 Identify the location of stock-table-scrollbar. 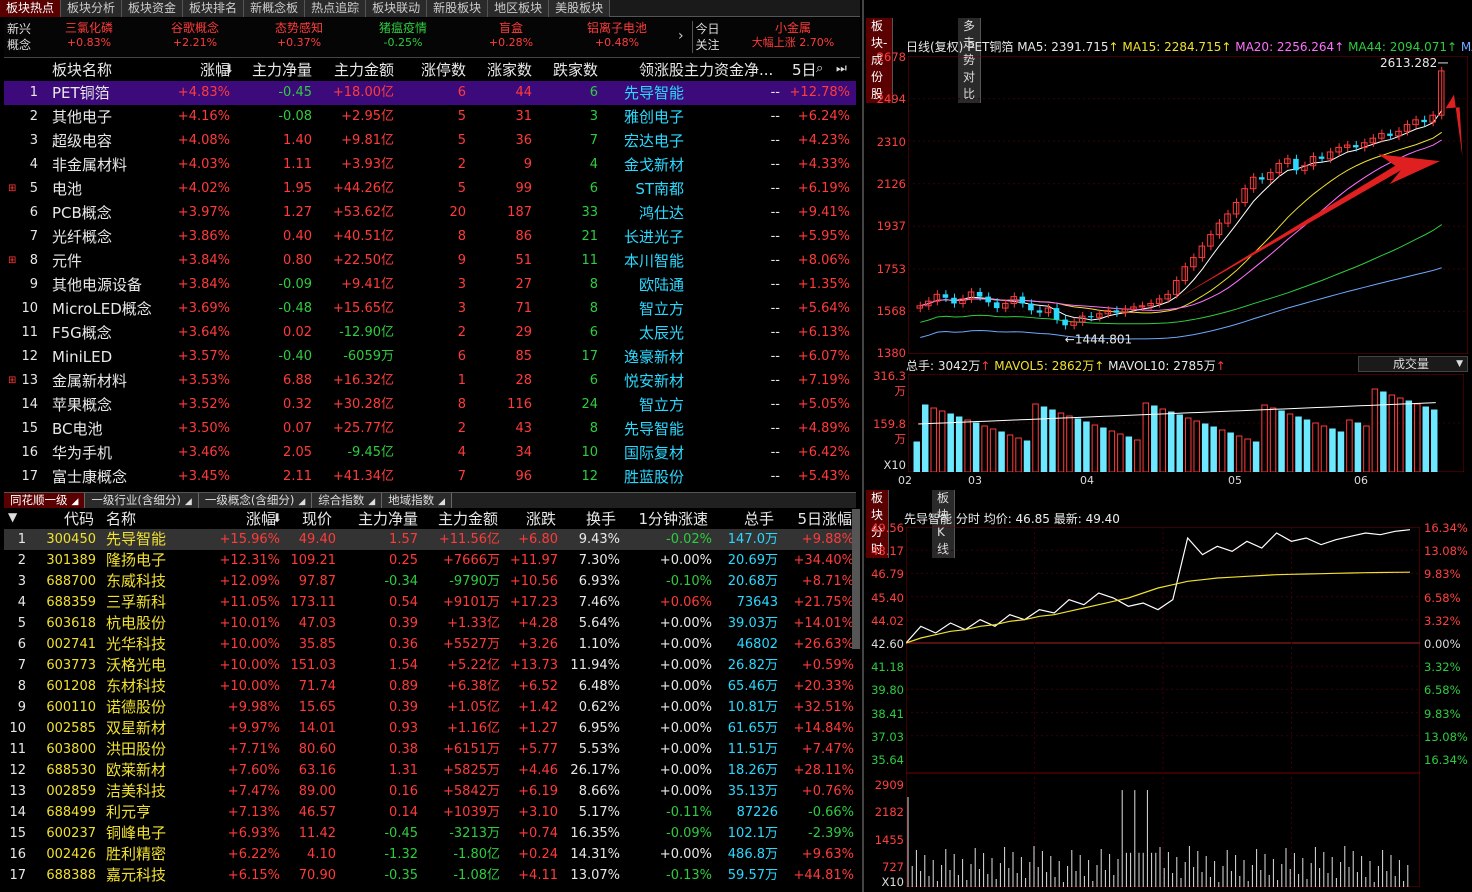
(856, 579).